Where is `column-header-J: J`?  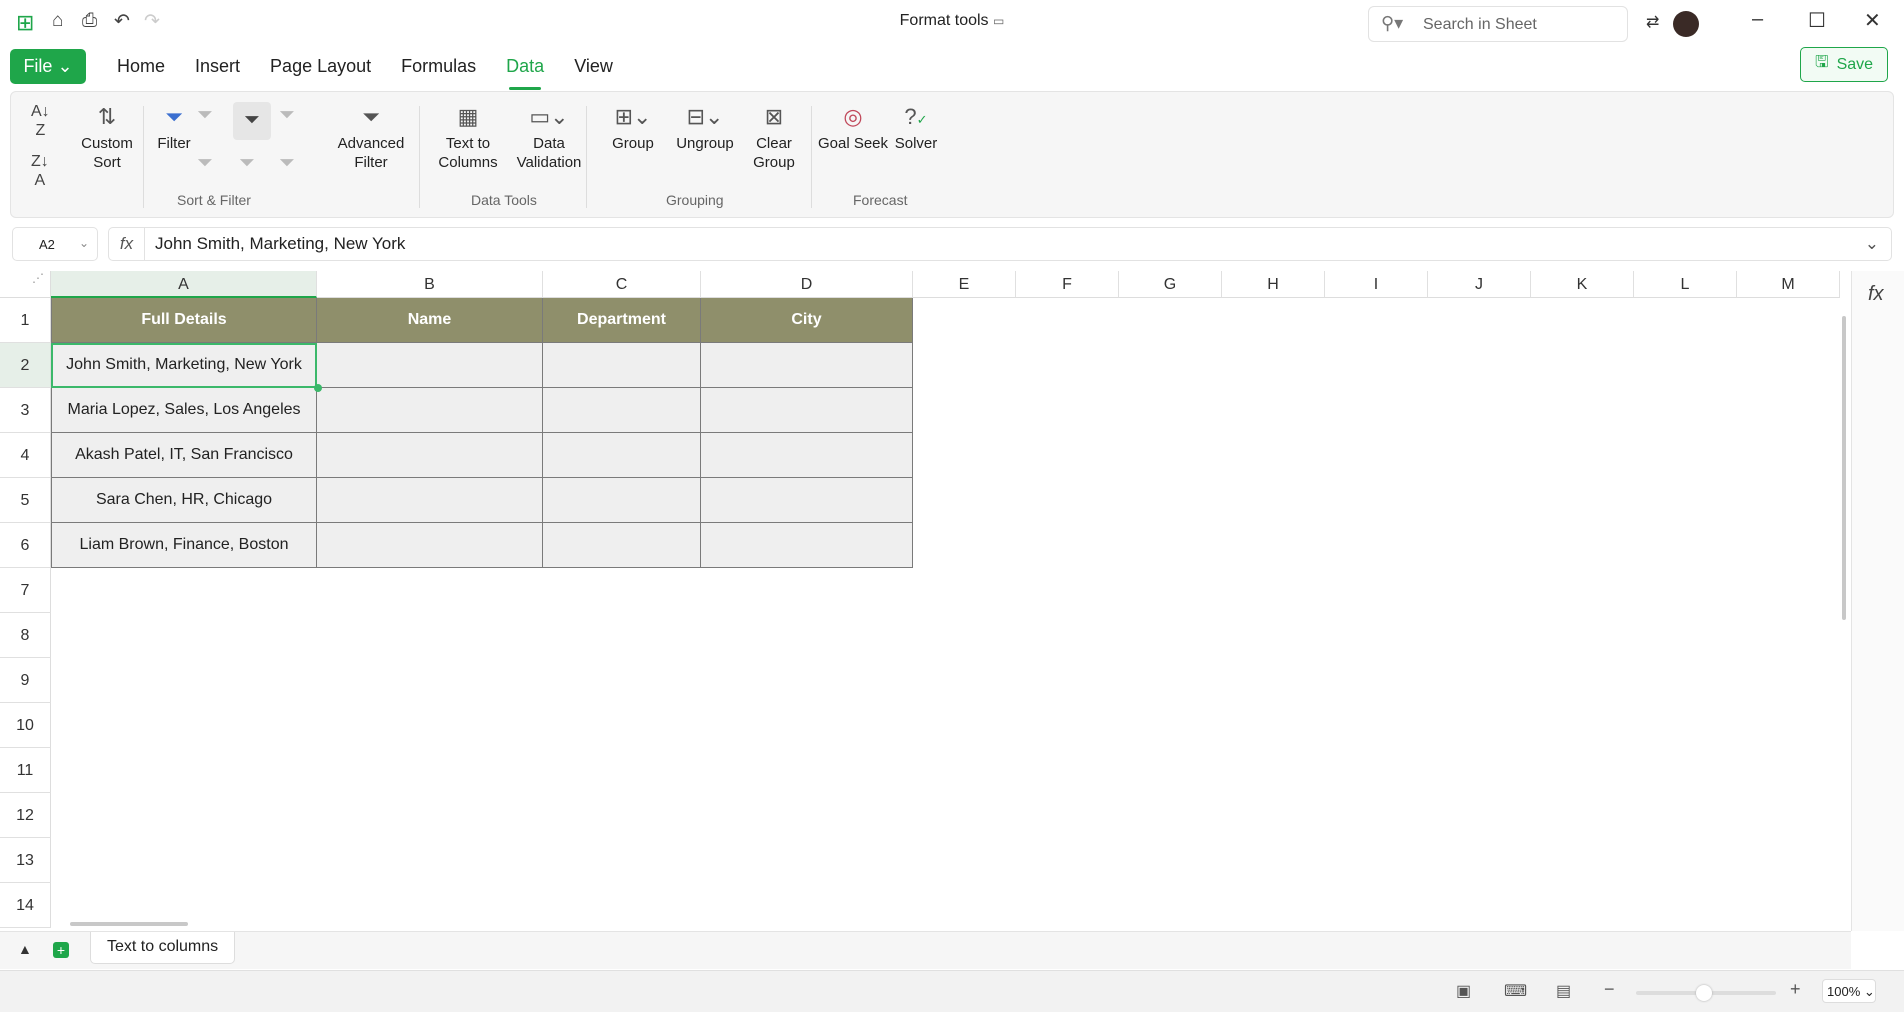 column-header-J: J is located at coordinates (1479, 284).